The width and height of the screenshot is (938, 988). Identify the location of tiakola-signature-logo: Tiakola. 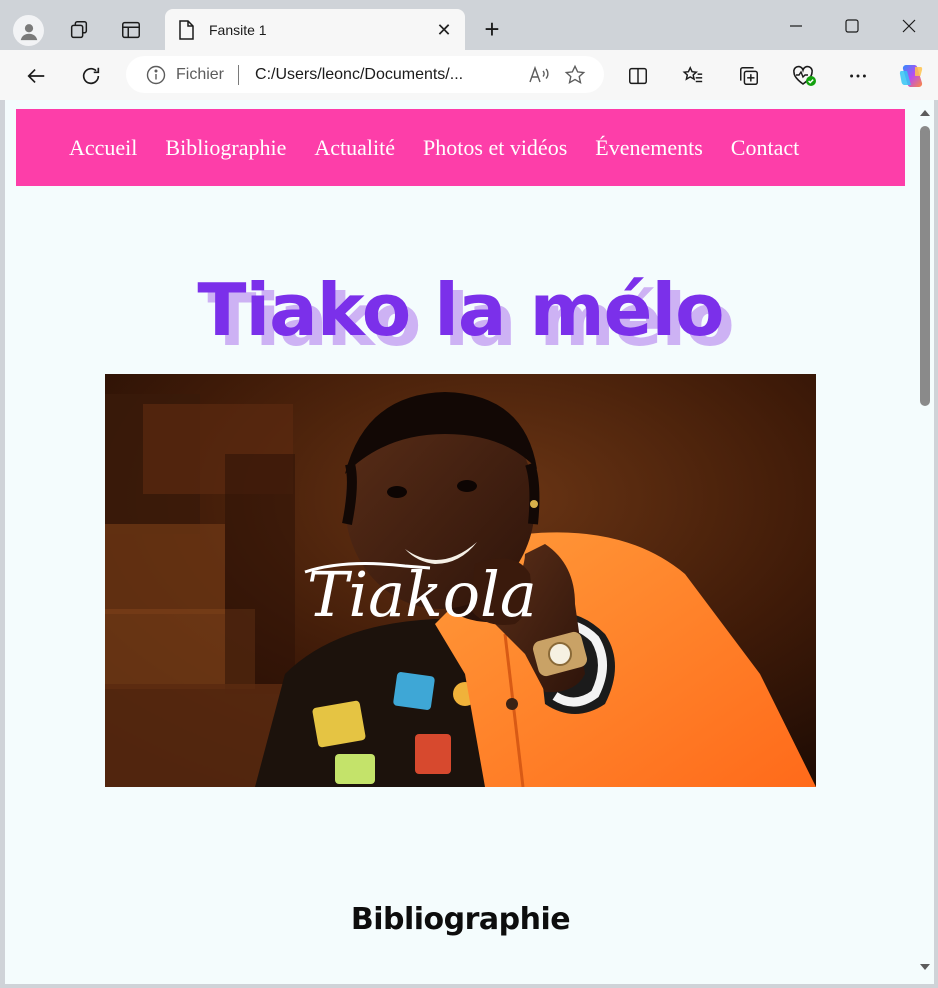
(420, 594).